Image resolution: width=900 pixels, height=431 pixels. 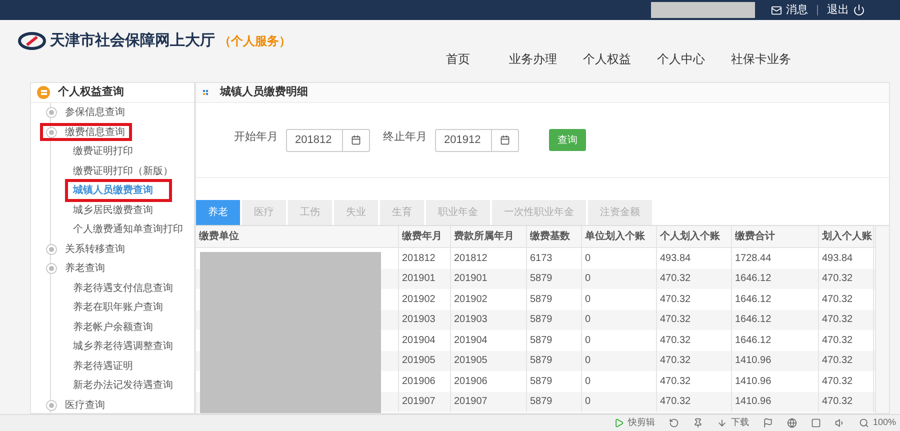 I want to click on globe-icon, so click(x=791, y=423).